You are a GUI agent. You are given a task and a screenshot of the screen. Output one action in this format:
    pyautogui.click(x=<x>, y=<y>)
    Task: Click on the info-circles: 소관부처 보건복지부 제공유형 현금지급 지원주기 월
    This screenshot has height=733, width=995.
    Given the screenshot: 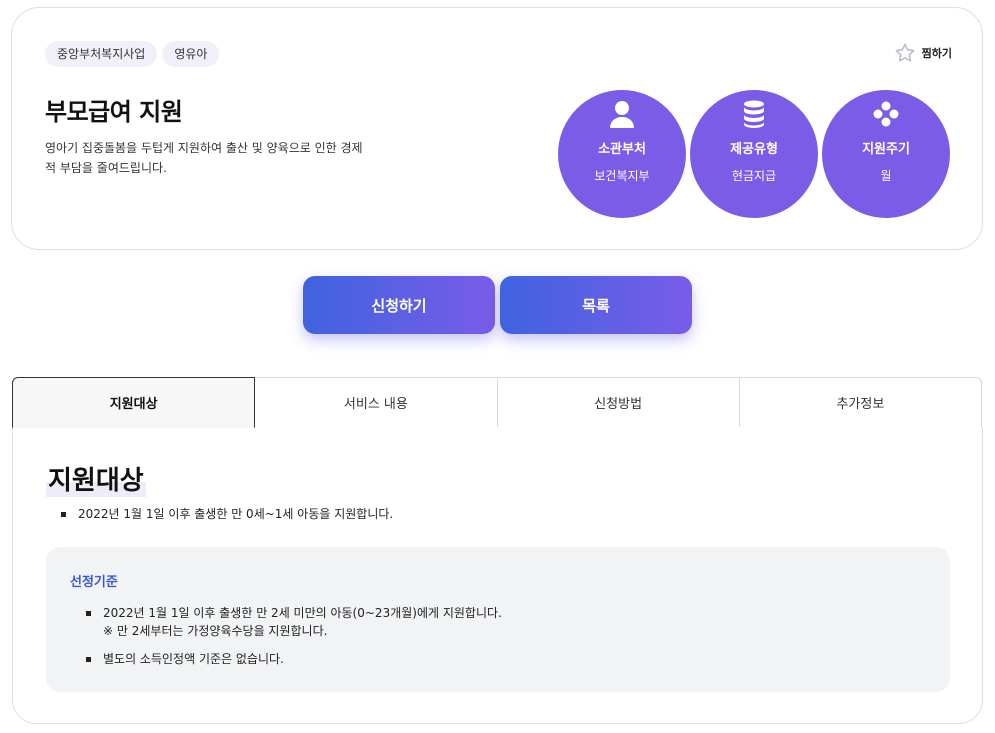 What is the action you would take?
    pyautogui.click(x=754, y=154)
    